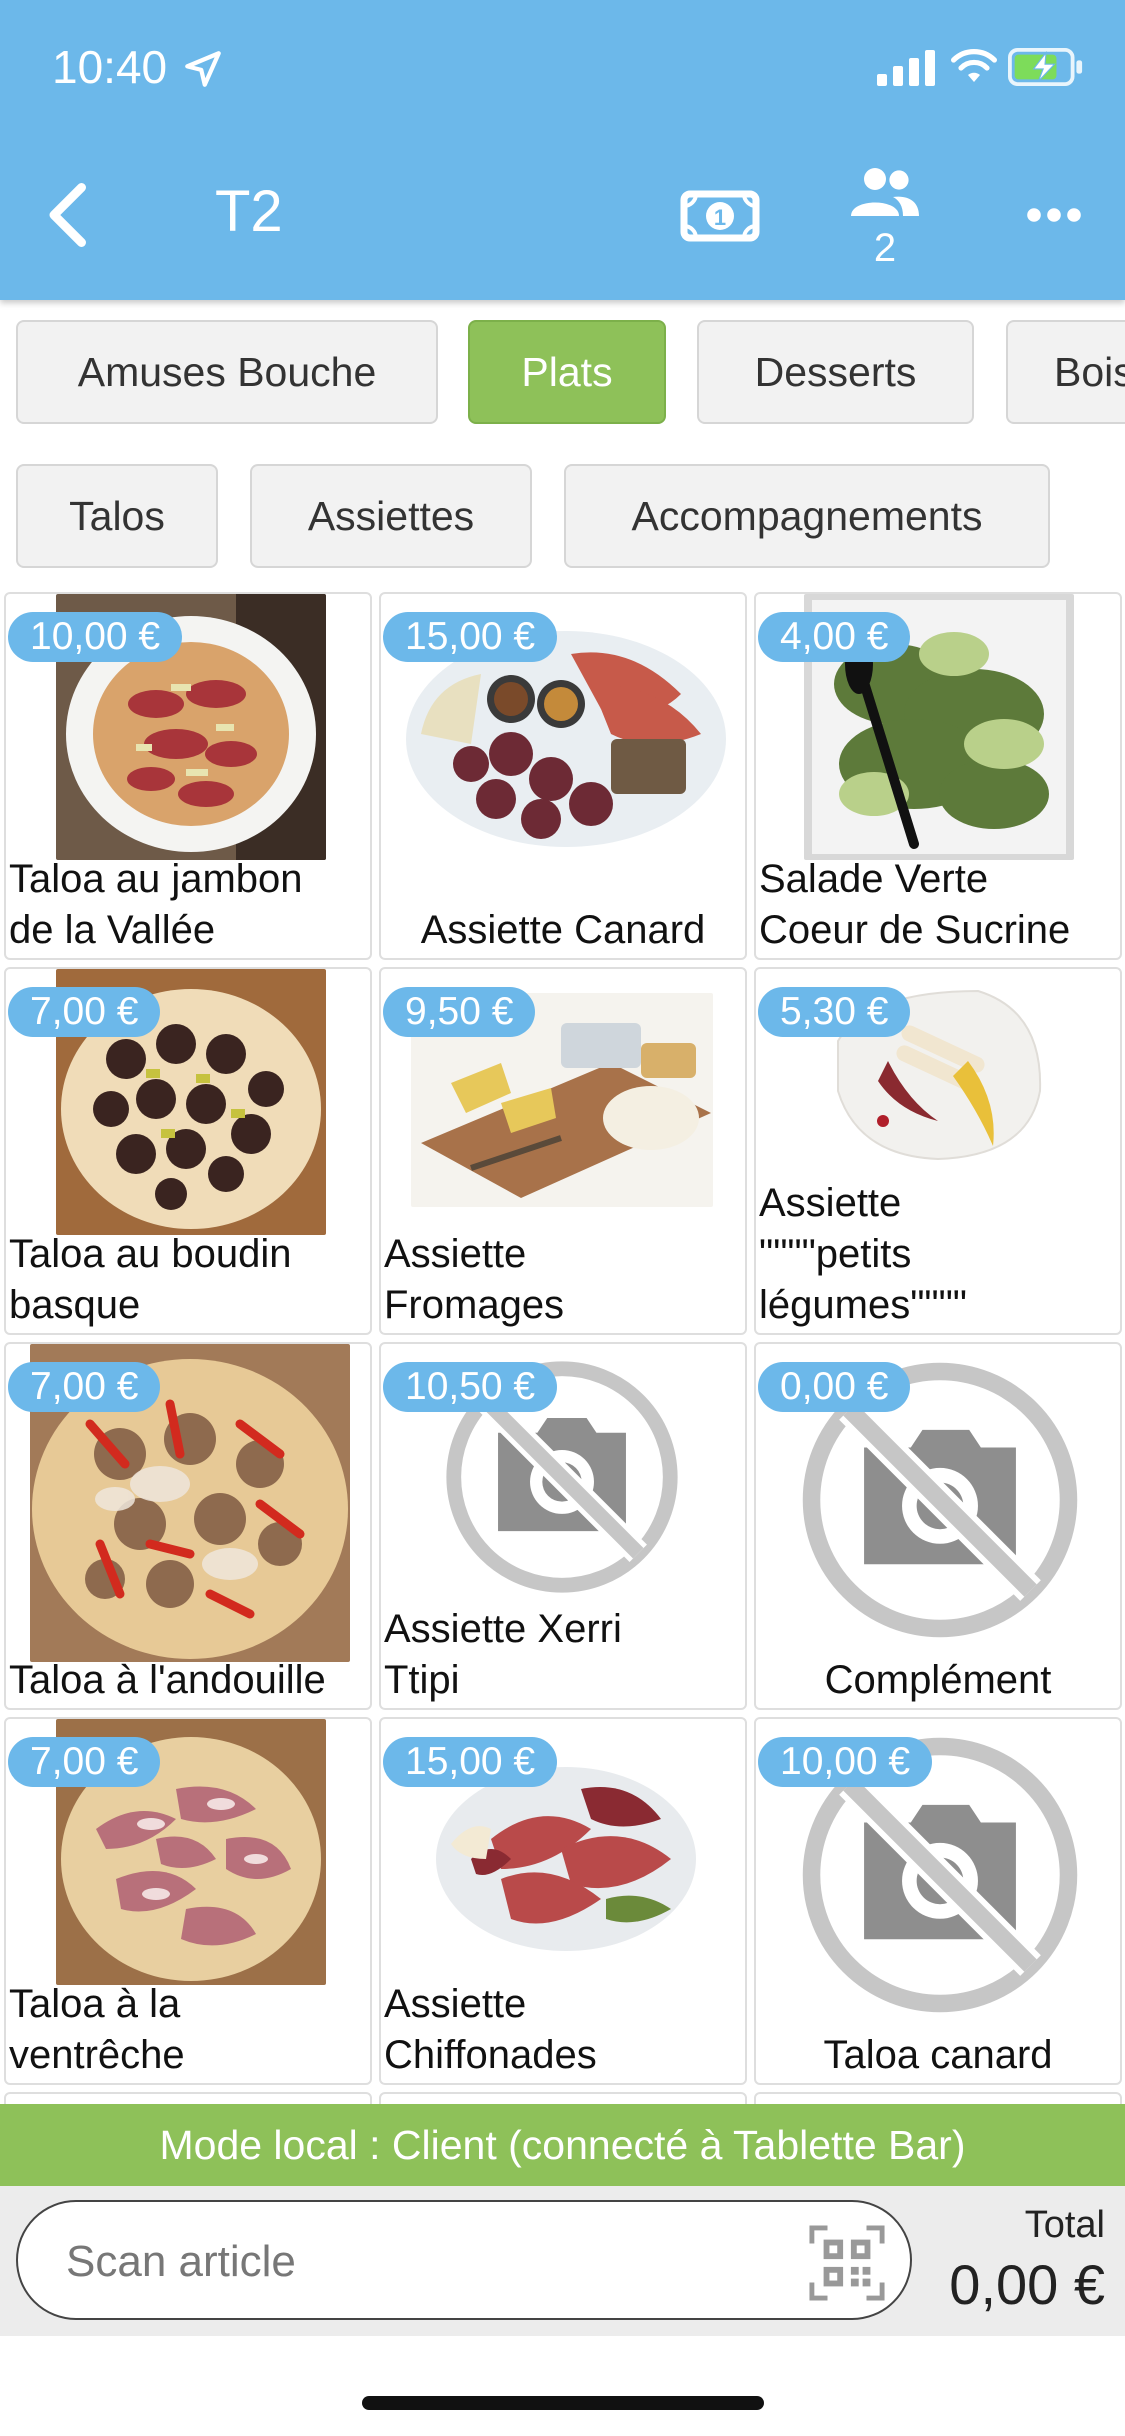 The image size is (1125, 2436). What do you see at coordinates (563, 1151) in the screenshot?
I see `product-tile-assiette-fromages: 9,50 € Assiette Fromages` at bounding box center [563, 1151].